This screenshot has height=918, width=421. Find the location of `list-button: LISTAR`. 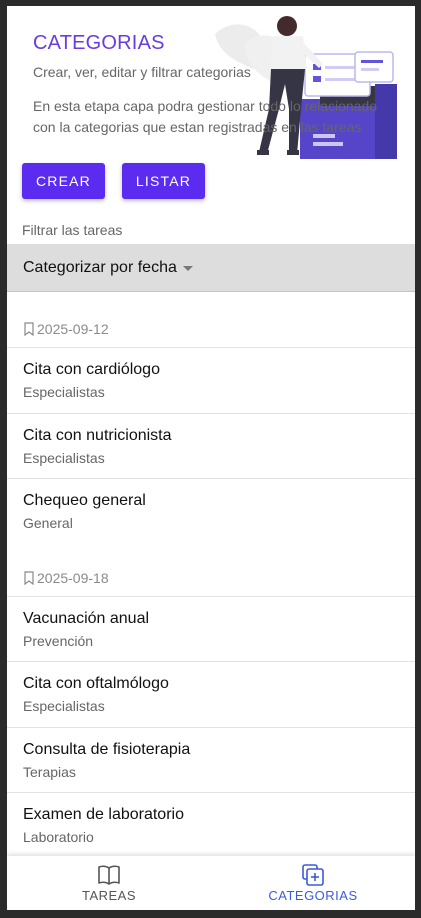

list-button: LISTAR is located at coordinates (163, 181).